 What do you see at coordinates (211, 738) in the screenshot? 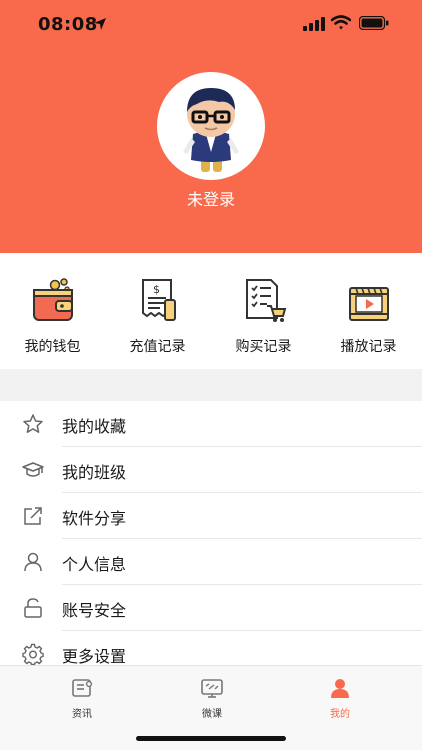
I see `home-indicator` at bounding box center [211, 738].